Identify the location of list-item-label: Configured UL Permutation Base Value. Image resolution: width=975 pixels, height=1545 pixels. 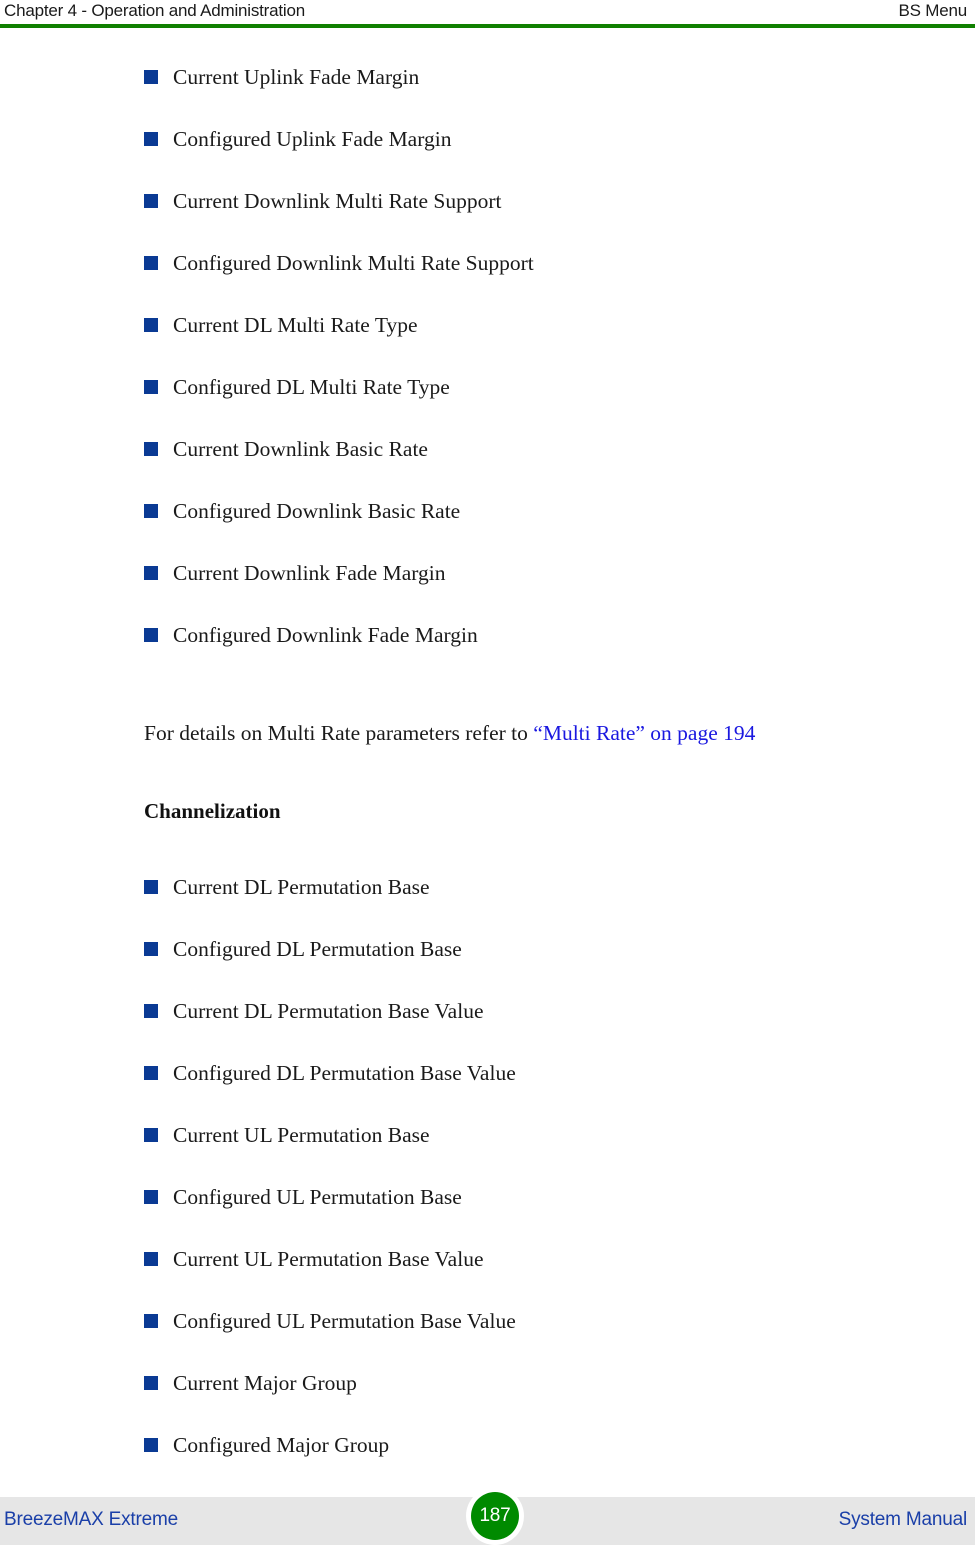
(344, 1321).